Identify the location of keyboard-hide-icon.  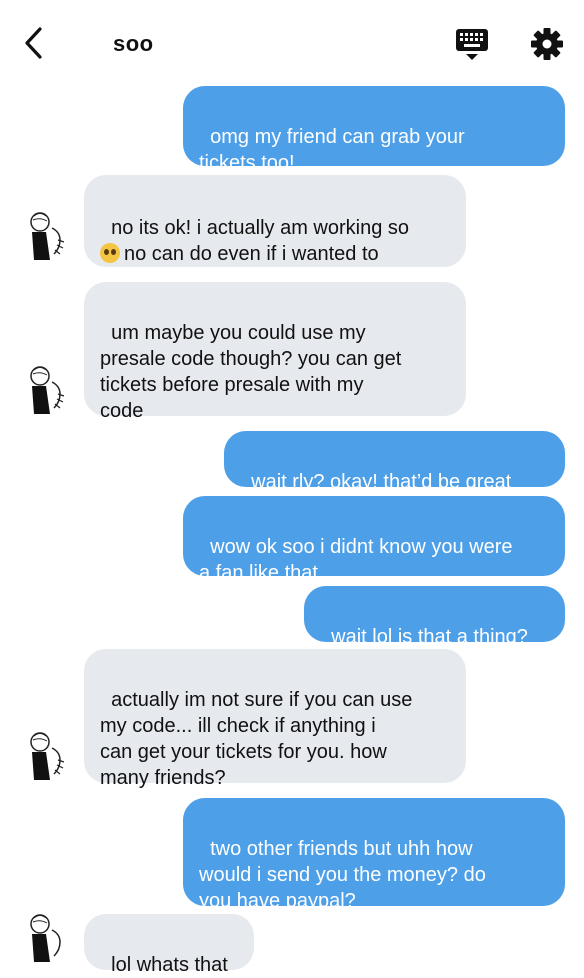
(472, 44).